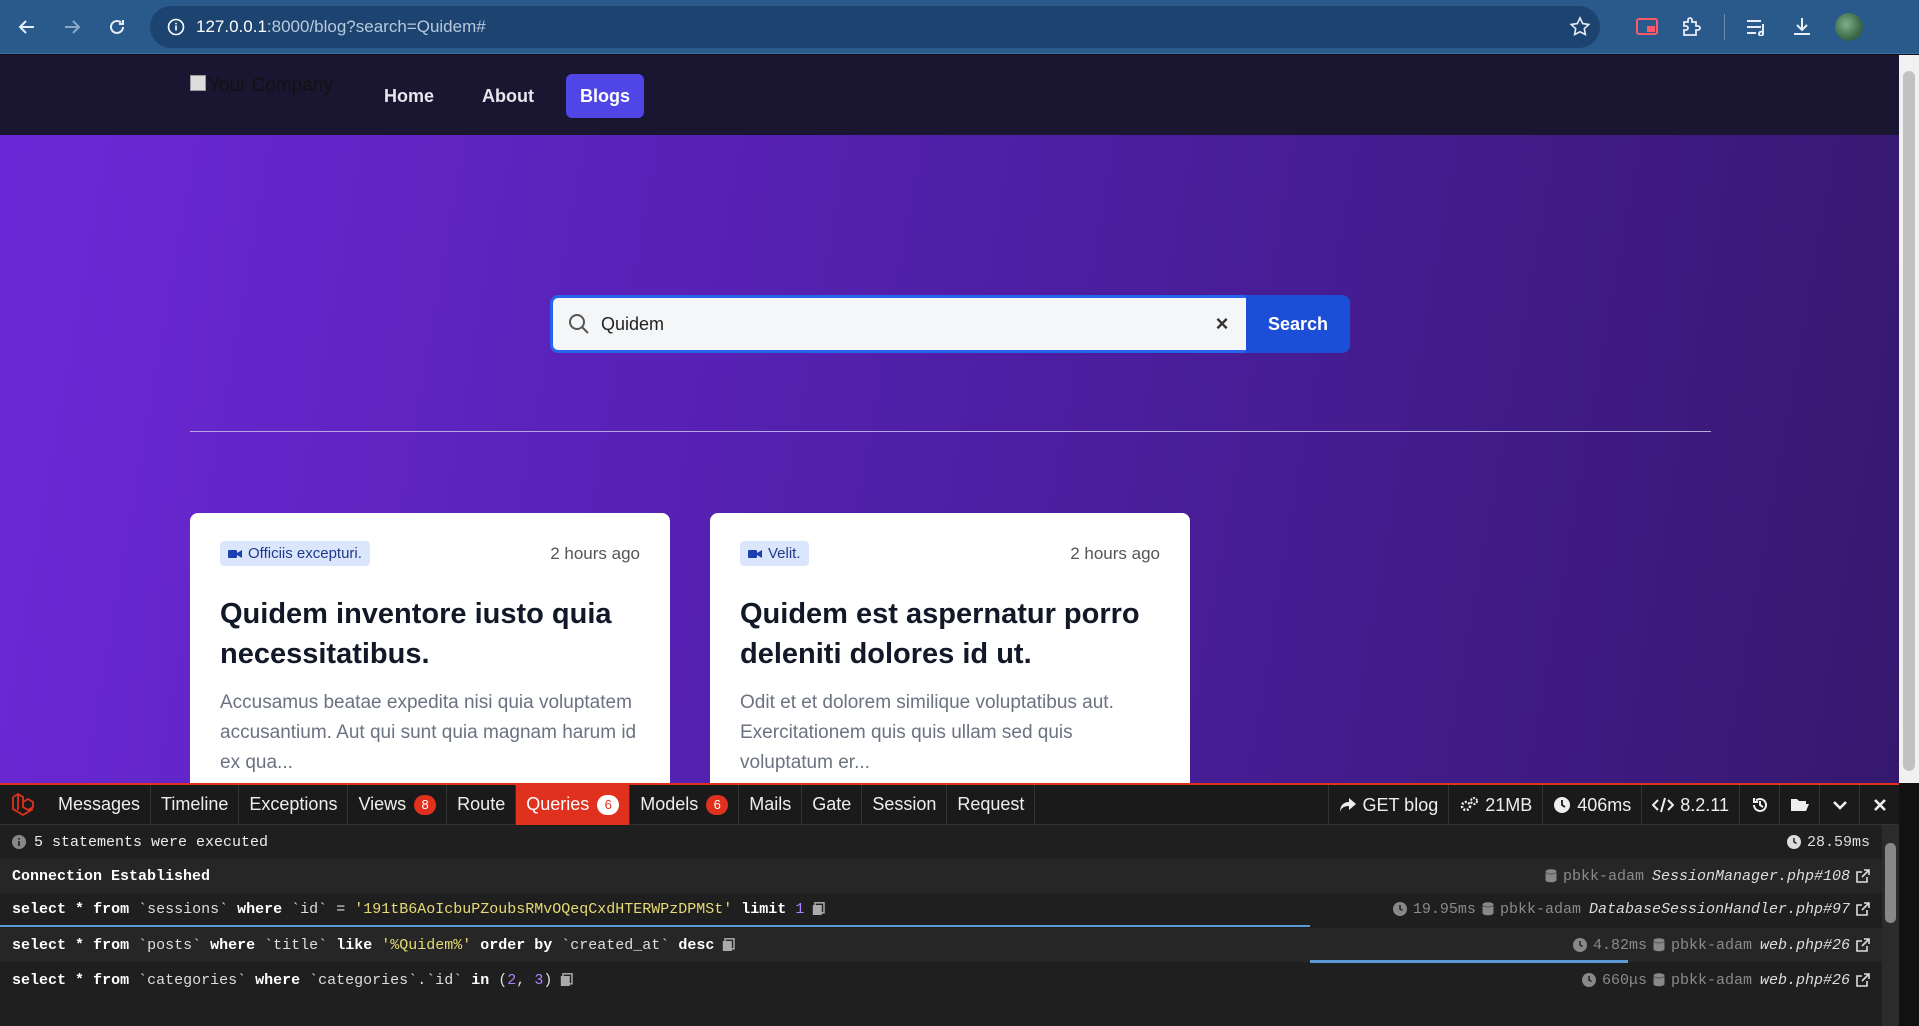 This screenshot has height=1026, width=1919. What do you see at coordinates (905, 804) in the screenshot?
I see `tab-session: Session` at bounding box center [905, 804].